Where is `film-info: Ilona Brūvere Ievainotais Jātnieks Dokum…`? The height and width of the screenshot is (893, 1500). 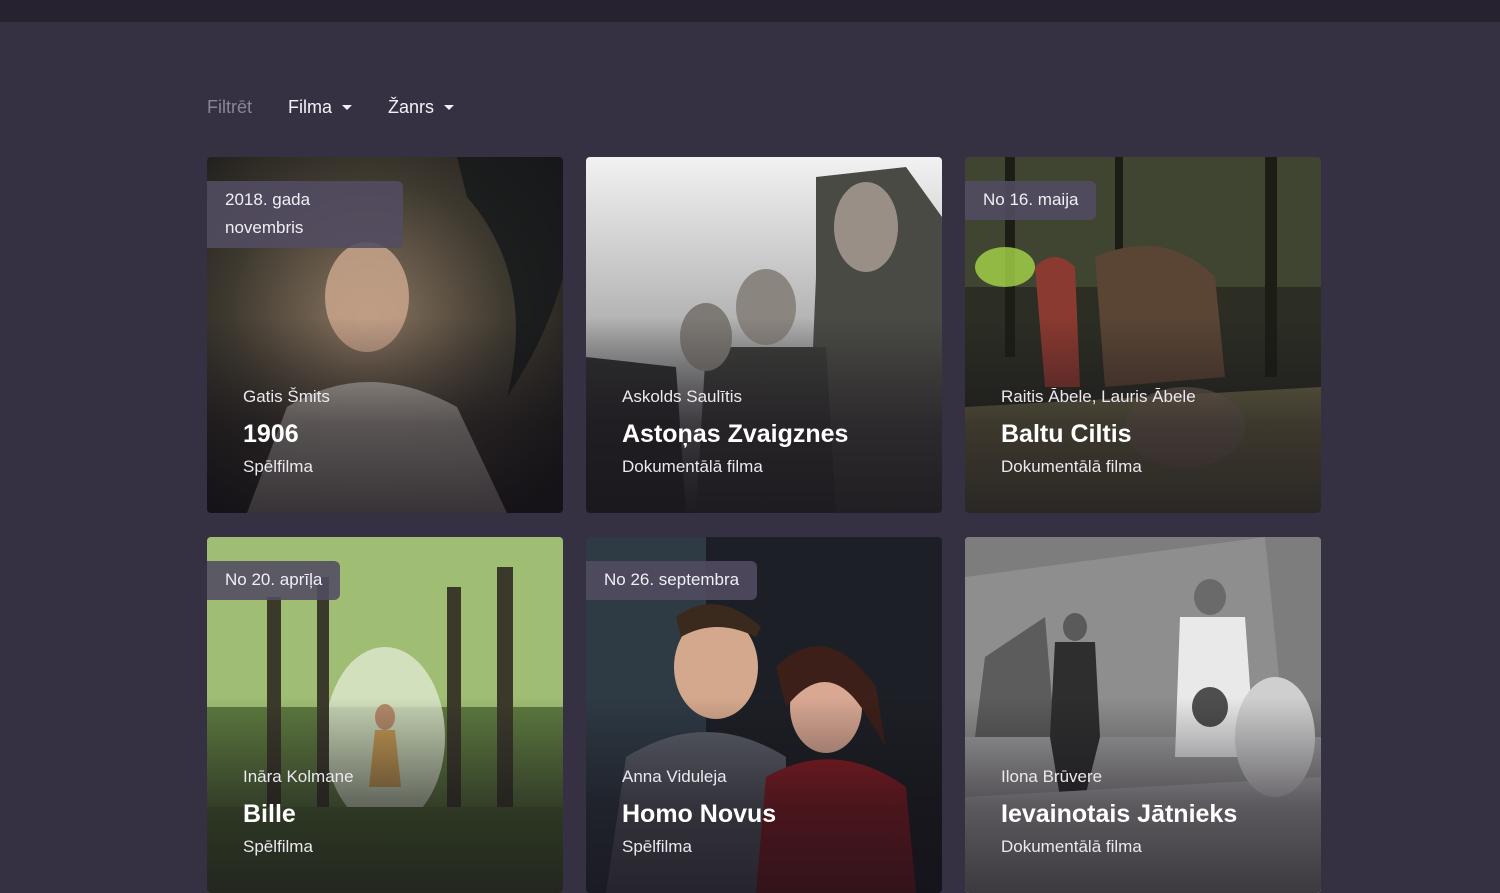
film-info: Ilona Brūvere Ievainotais Jātnieks Dokum… is located at coordinates (1155, 812).